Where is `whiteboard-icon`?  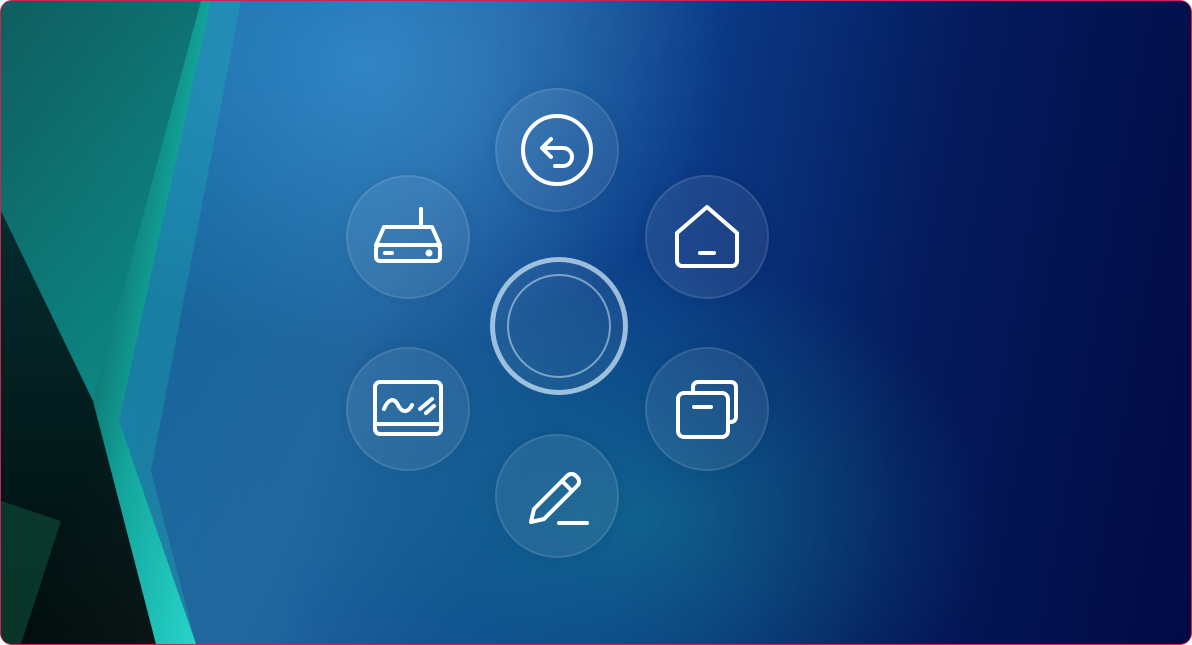 whiteboard-icon is located at coordinates (408, 408).